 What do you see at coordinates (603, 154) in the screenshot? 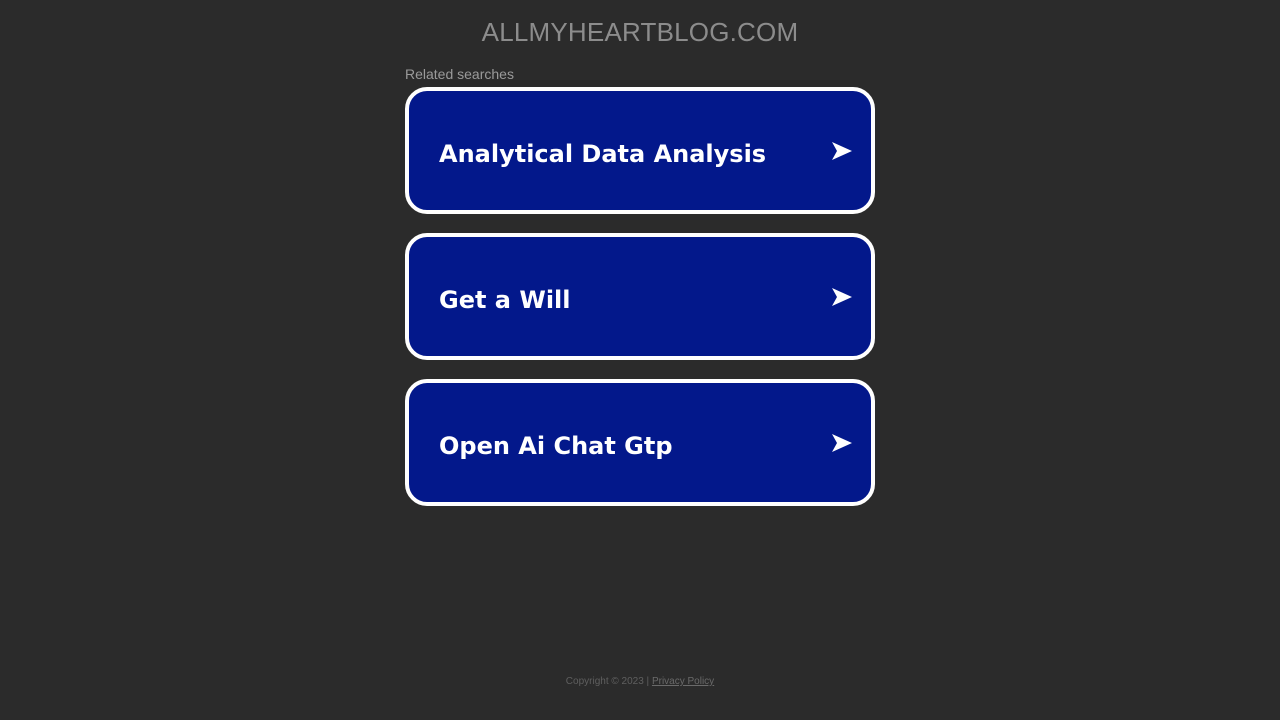
I see `related-search-label: Analytical Data Analysis` at bounding box center [603, 154].